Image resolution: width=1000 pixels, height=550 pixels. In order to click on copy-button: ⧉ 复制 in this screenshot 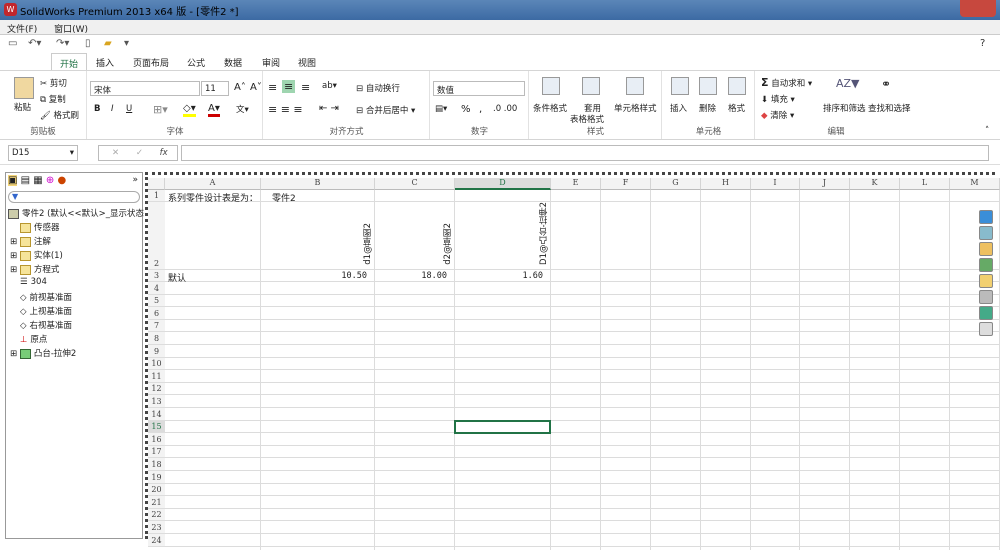, I will do `click(53, 99)`.